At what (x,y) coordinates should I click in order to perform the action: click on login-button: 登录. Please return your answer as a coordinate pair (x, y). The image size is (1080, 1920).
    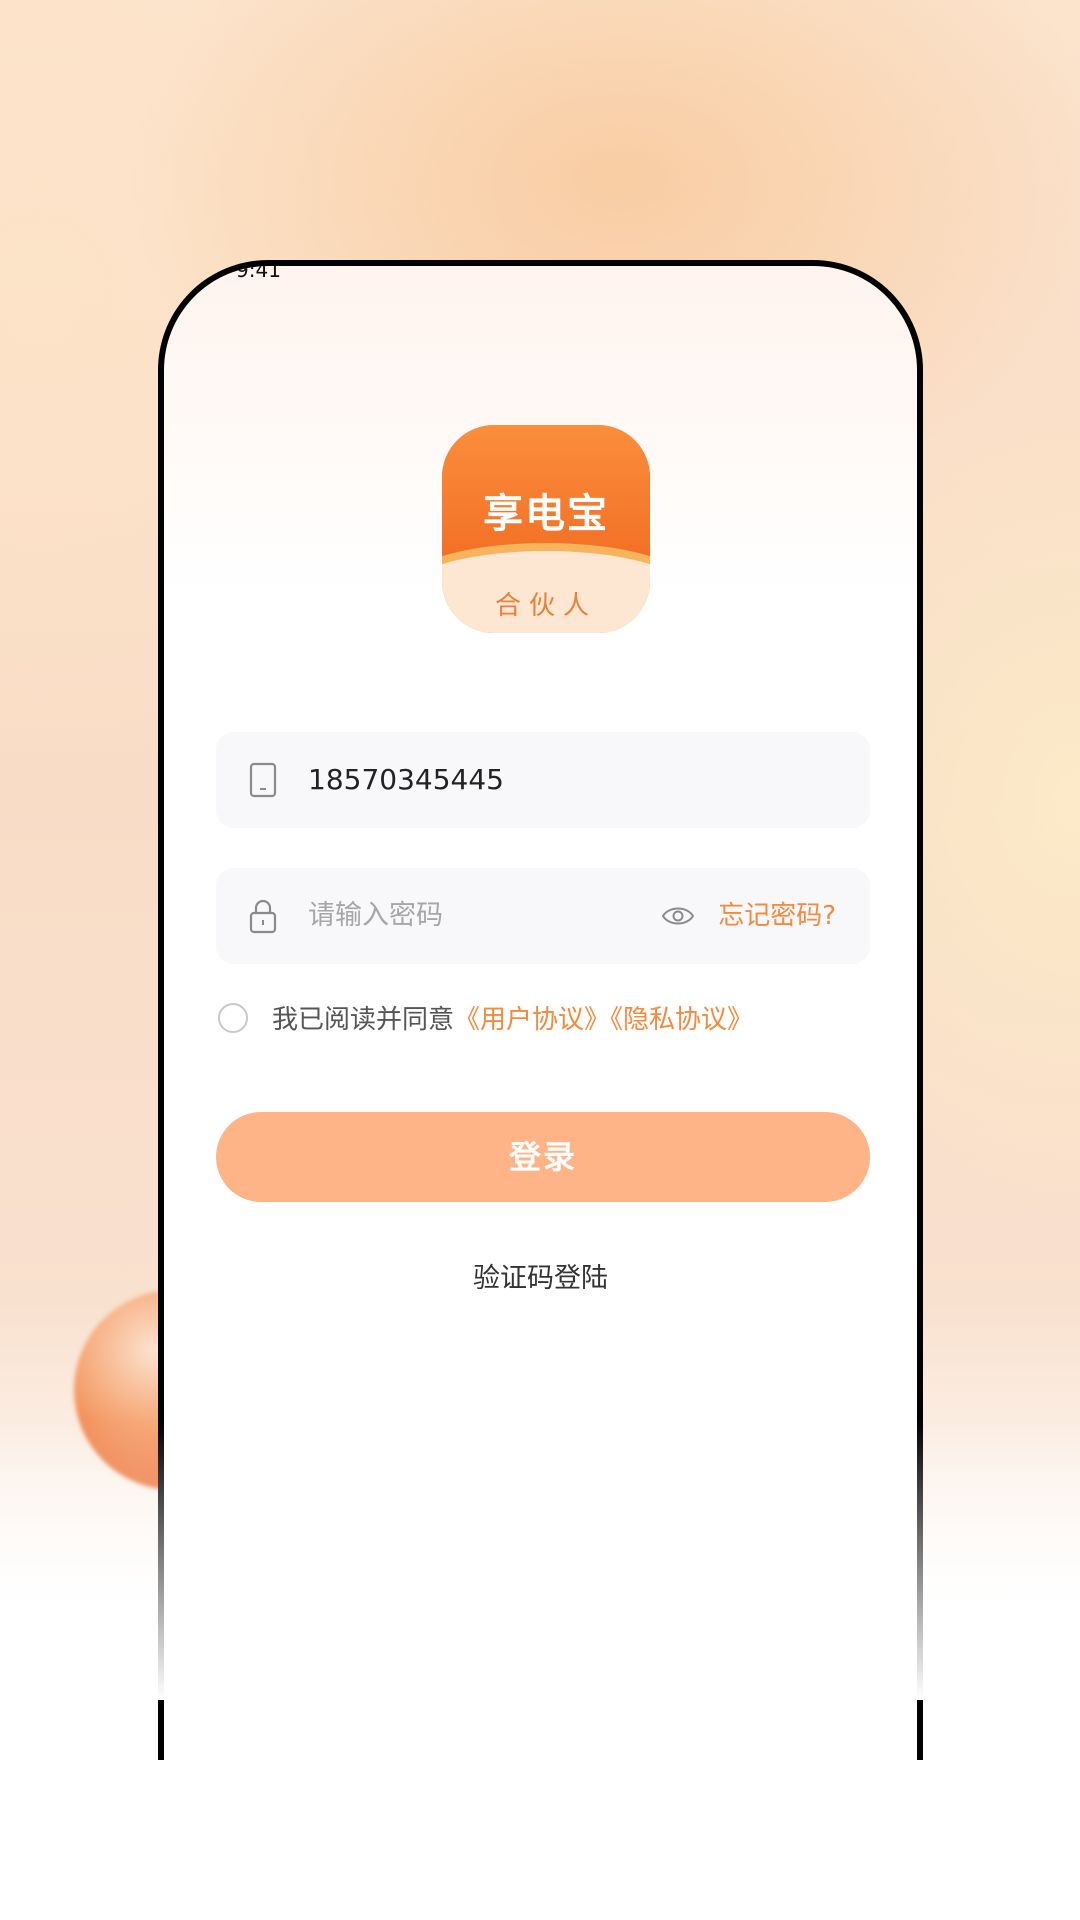
    Looking at the image, I should click on (543, 1157).